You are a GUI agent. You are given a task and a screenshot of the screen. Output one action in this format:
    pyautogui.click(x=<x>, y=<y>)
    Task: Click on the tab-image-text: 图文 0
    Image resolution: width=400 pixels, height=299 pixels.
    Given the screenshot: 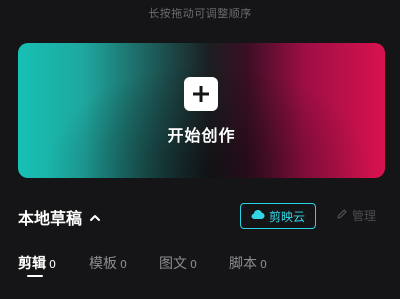 What is the action you would take?
    pyautogui.click(x=178, y=263)
    